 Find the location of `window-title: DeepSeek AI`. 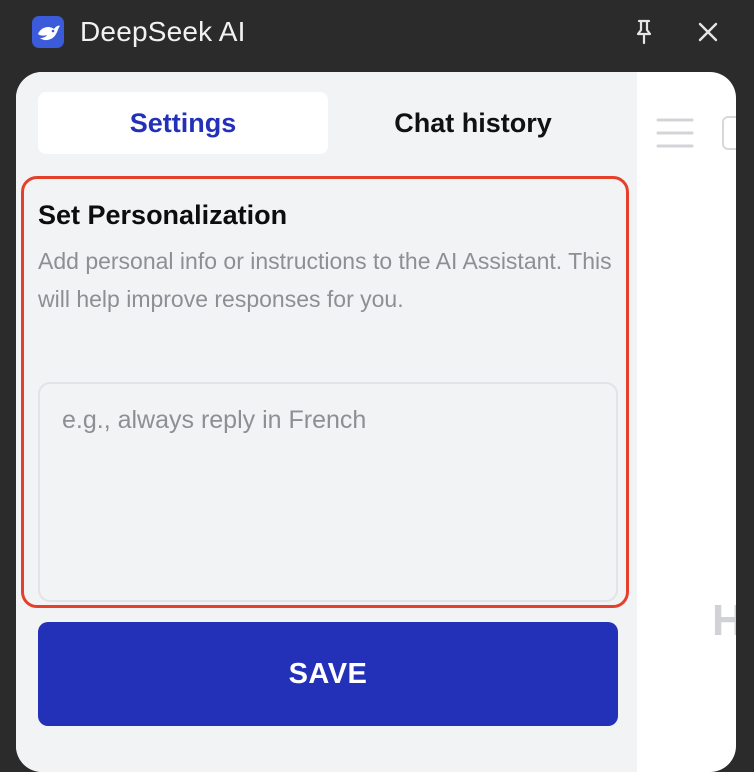

window-title: DeepSeek AI is located at coordinates (163, 31).